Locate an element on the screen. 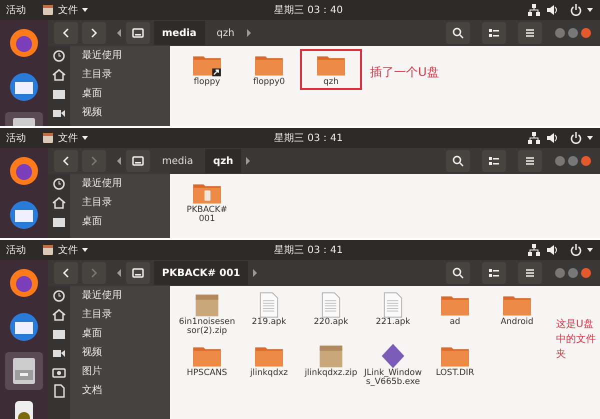 The width and height of the screenshot is (600, 419). file-item: jlinkqdxz is located at coordinates (269, 365).